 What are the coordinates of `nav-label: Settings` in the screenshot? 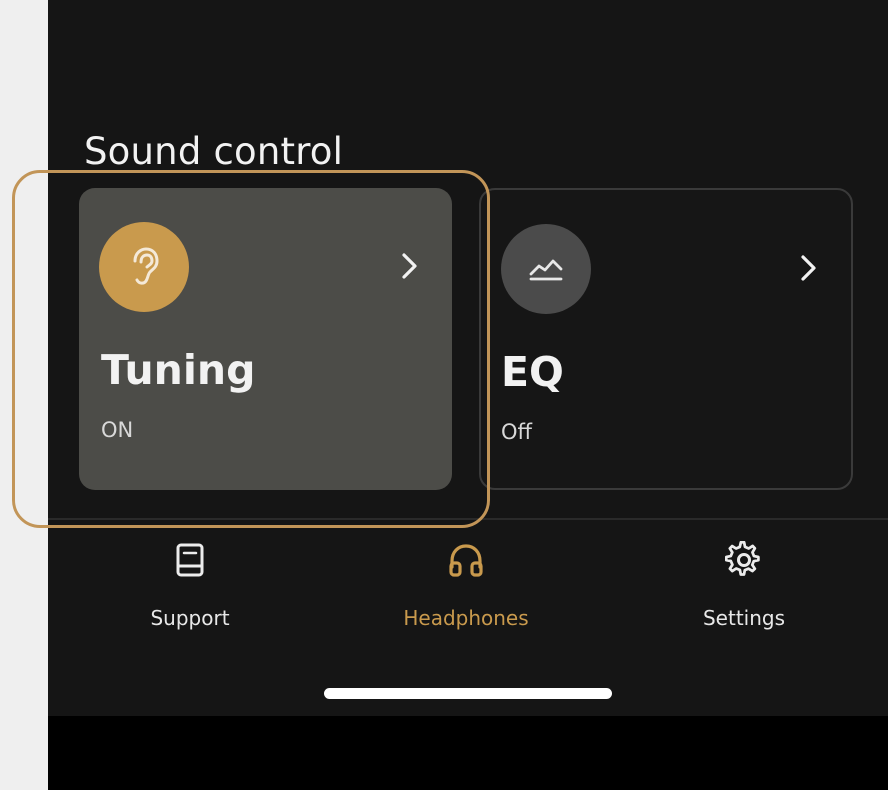 It's located at (744, 618).